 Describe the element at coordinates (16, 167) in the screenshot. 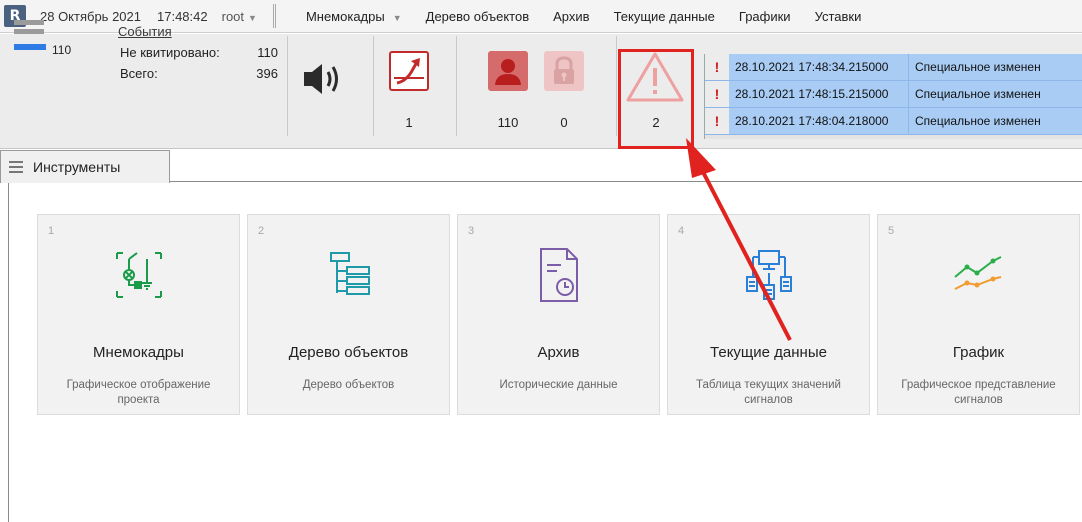

I see `hamburger-icon` at that location.